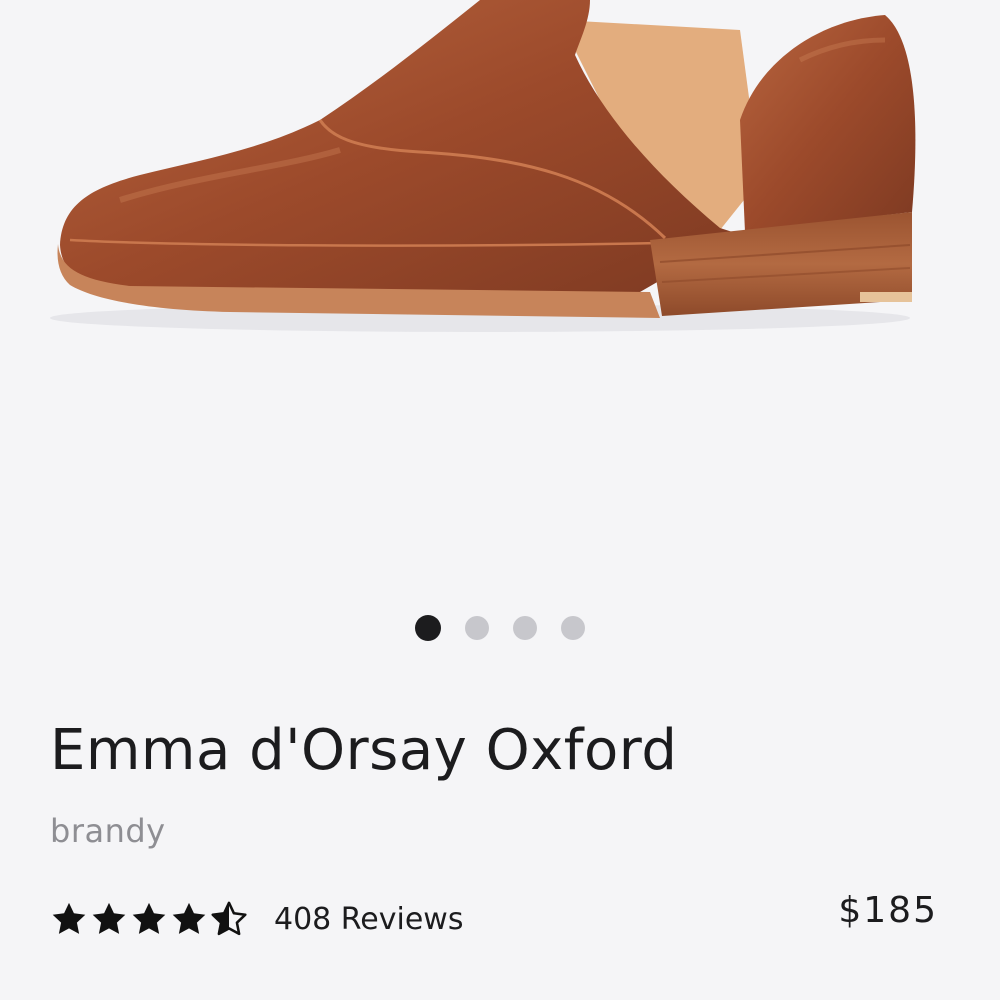 The height and width of the screenshot is (1000, 1000). I want to click on reviews-link: 408 Reviews, so click(368, 919).